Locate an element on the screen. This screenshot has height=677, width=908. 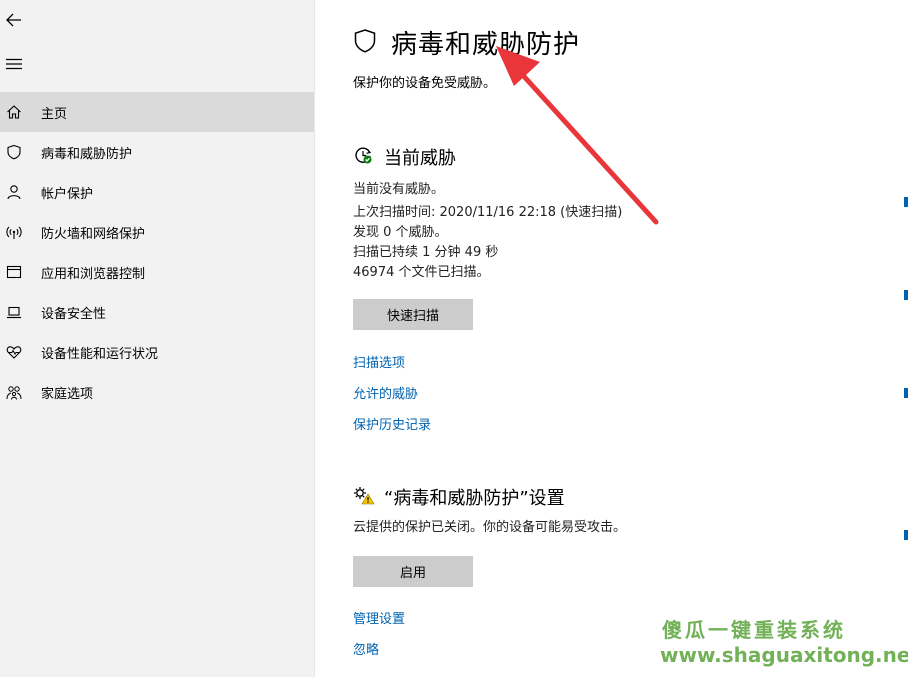
current-threats-title: 当前威胁 is located at coordinates (420, 158).